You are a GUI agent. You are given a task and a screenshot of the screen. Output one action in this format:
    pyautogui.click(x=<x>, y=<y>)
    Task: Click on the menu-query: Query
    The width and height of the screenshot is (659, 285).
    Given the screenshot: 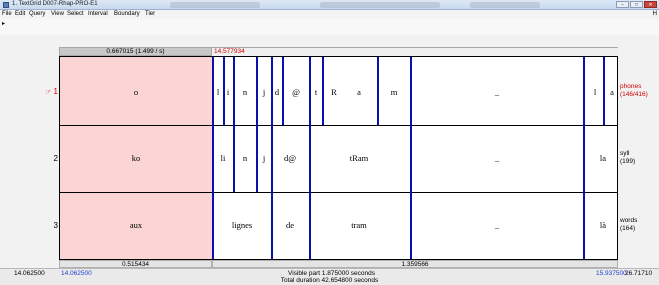 What is the action you would take?
    pyautogui.click(x=37, y=14)
    